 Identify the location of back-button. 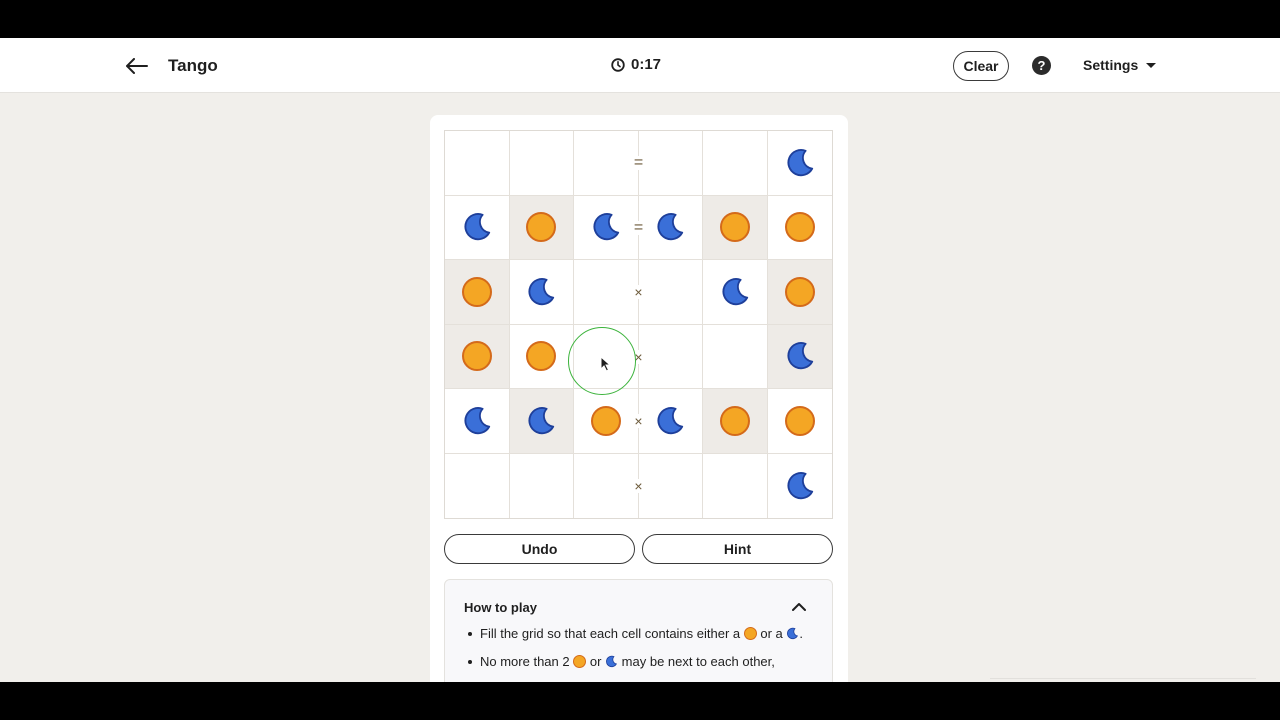
(137, 66).